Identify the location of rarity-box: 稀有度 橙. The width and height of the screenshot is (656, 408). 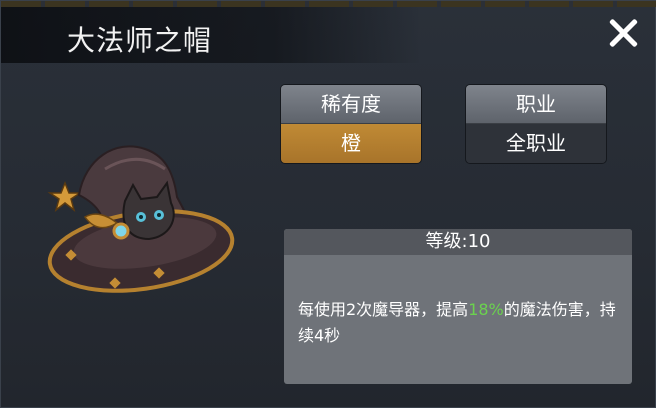
(351, 124).